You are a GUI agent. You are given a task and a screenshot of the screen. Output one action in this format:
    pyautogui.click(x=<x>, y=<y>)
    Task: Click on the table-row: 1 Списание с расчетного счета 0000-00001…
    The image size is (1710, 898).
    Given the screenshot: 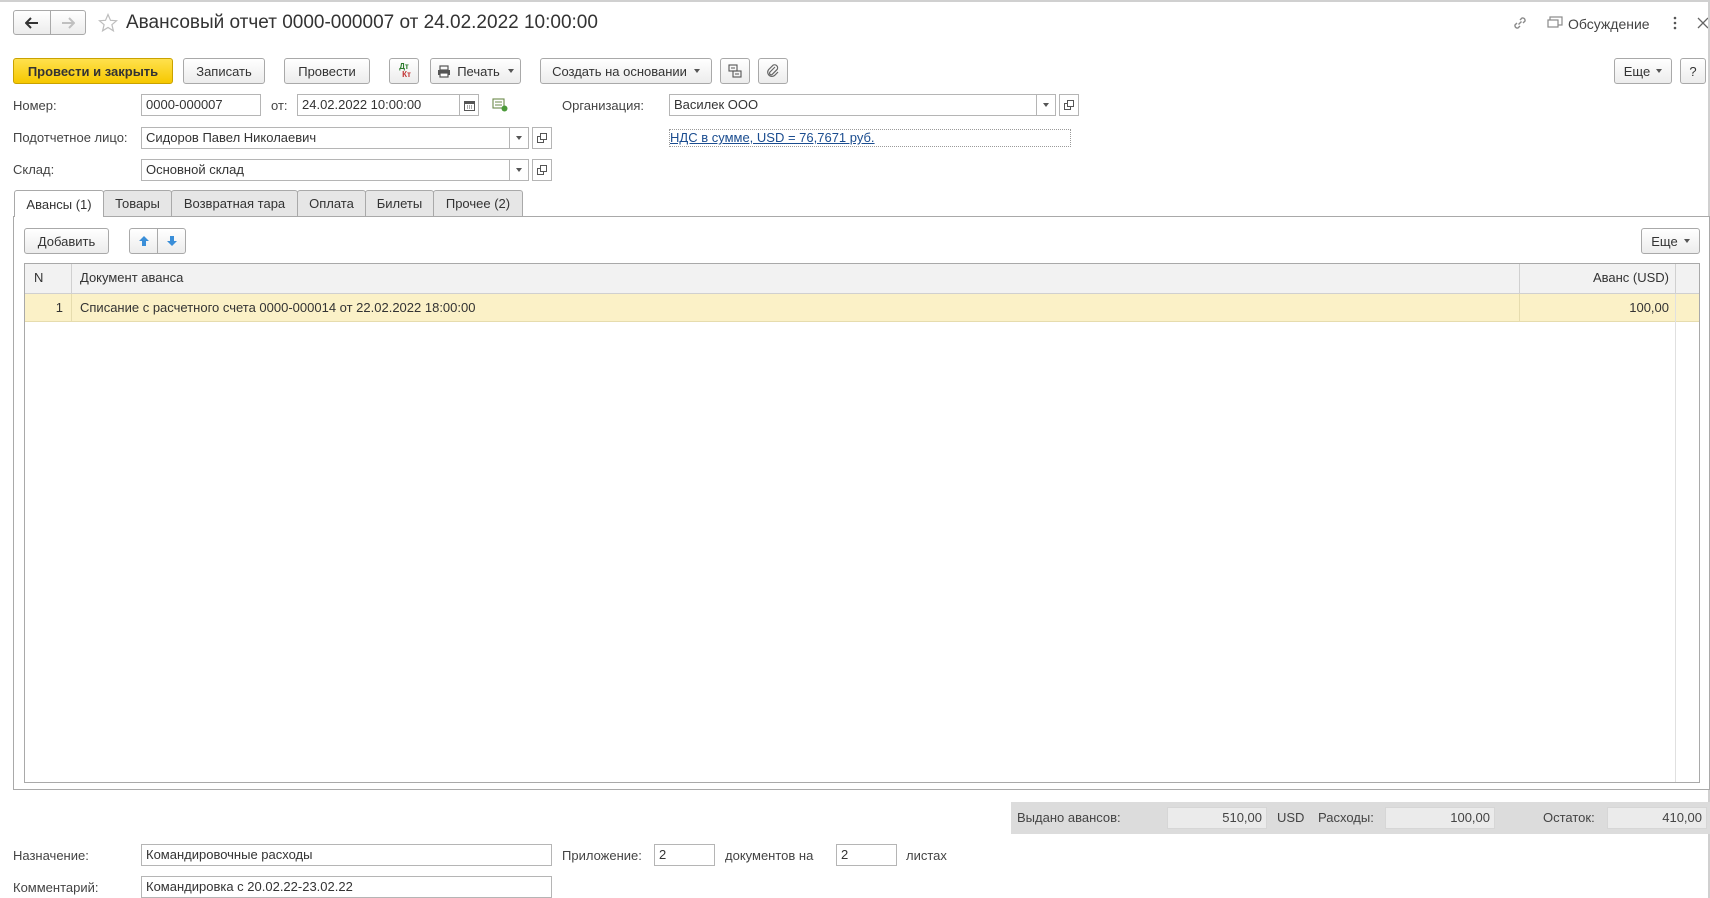 What is the action you would take?
    pyautogui.click(x=862, y=308)
    